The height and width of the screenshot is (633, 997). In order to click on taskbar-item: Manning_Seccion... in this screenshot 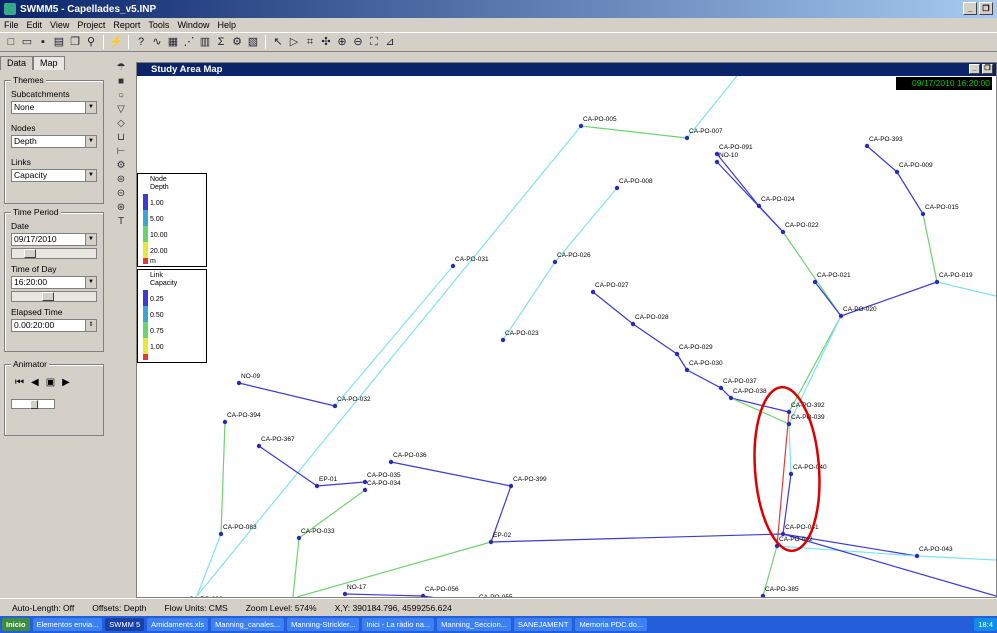, I will do `click(474, 624)`.